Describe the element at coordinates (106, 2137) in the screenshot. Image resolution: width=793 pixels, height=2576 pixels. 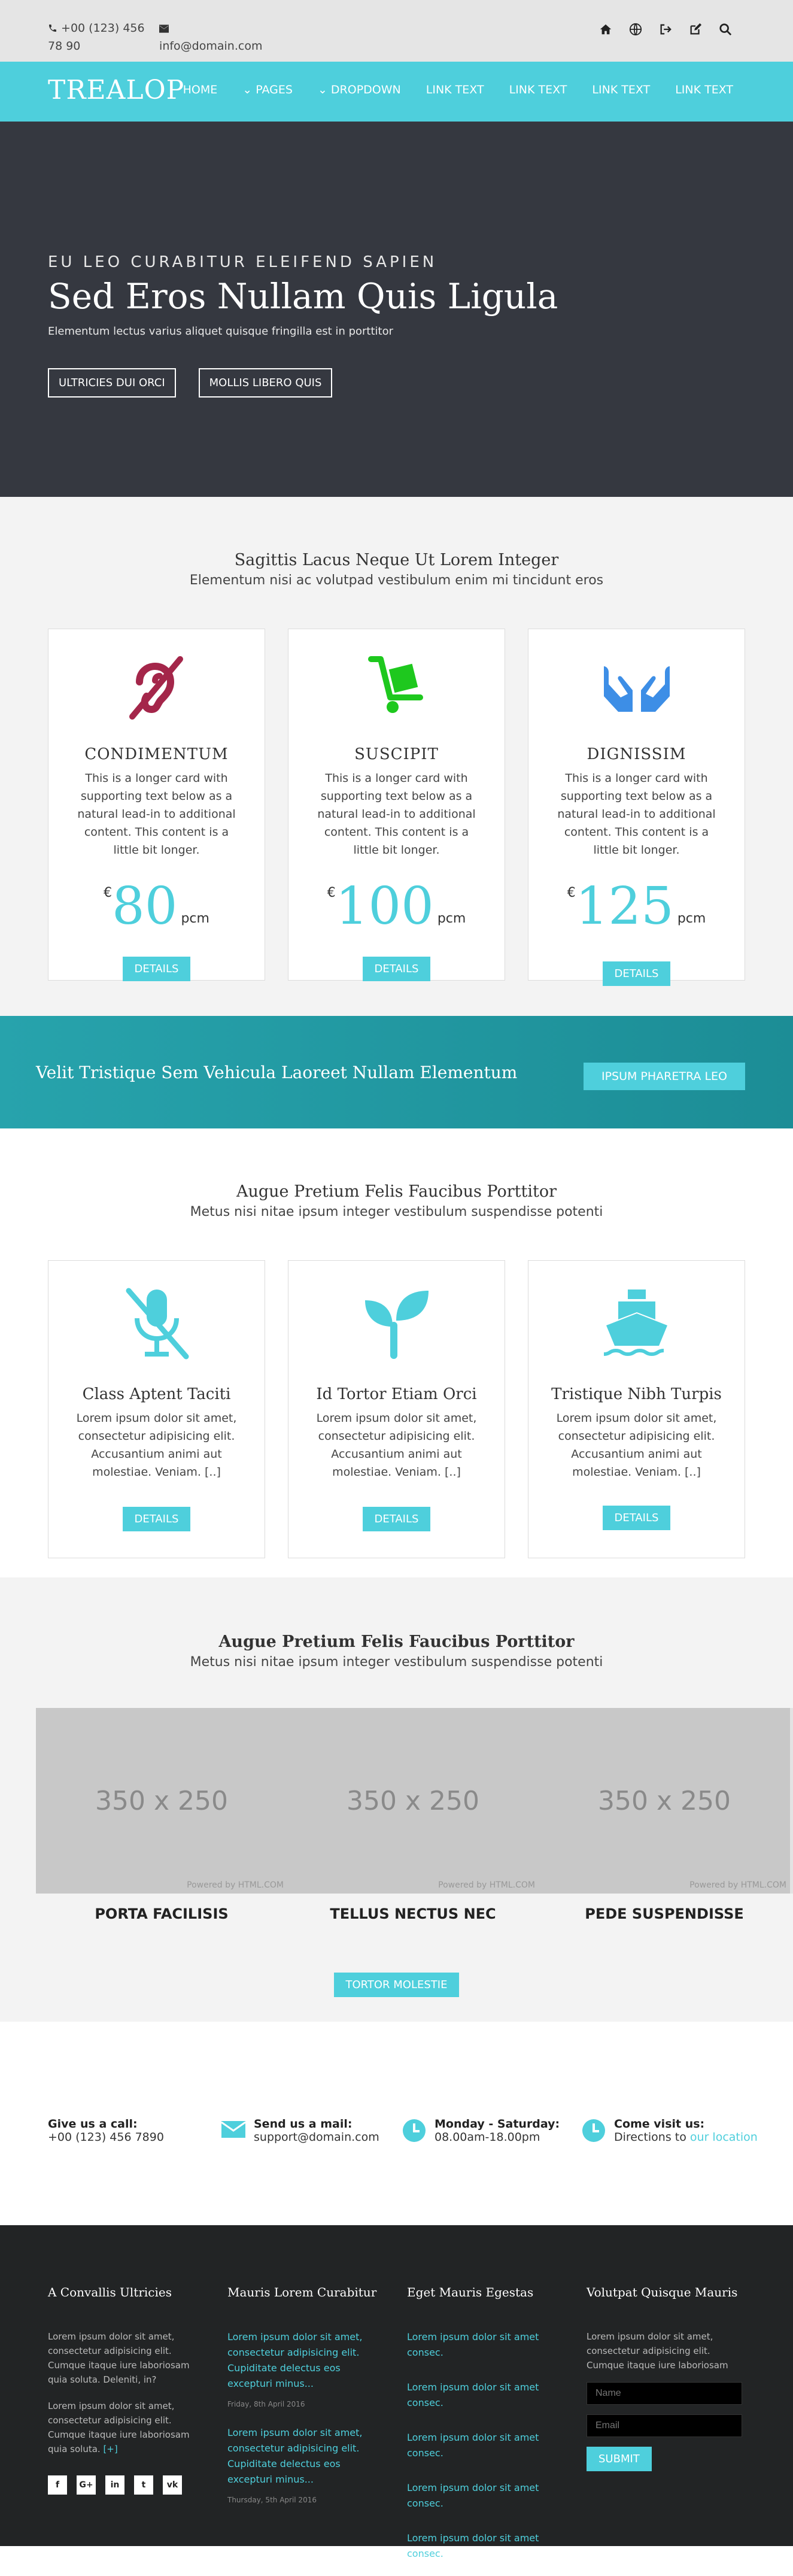
I see `call-value: +00 (123) 456 7890` at that location.